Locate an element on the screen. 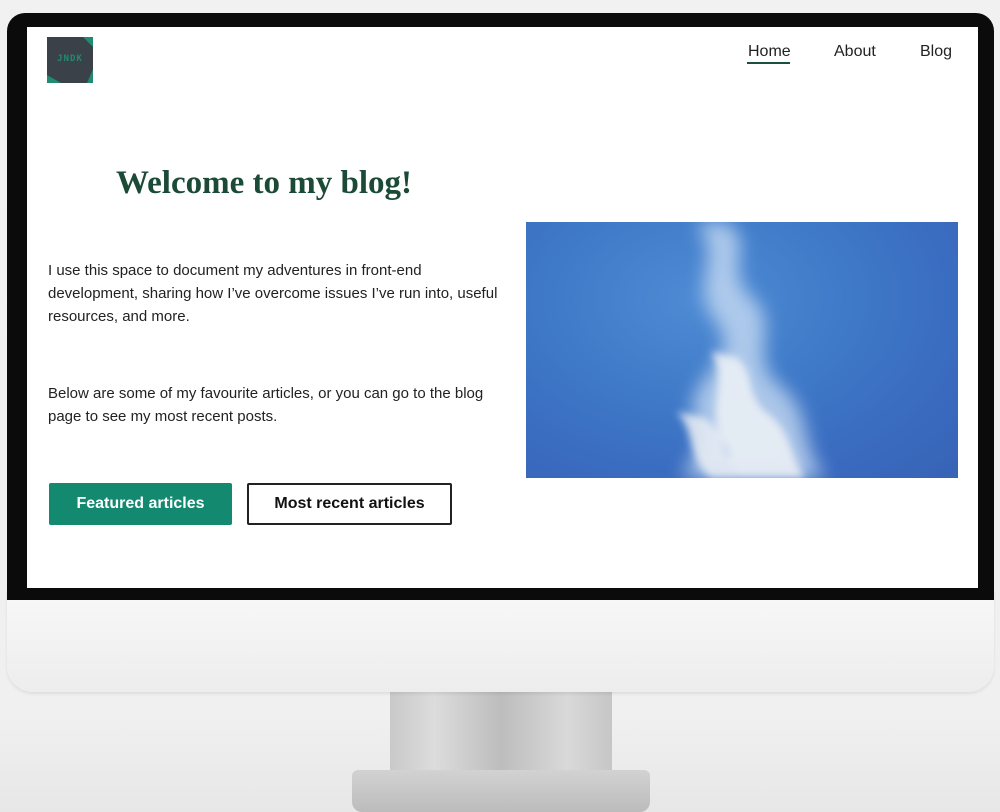  monitor-chin is located at coordinates (500, 641).